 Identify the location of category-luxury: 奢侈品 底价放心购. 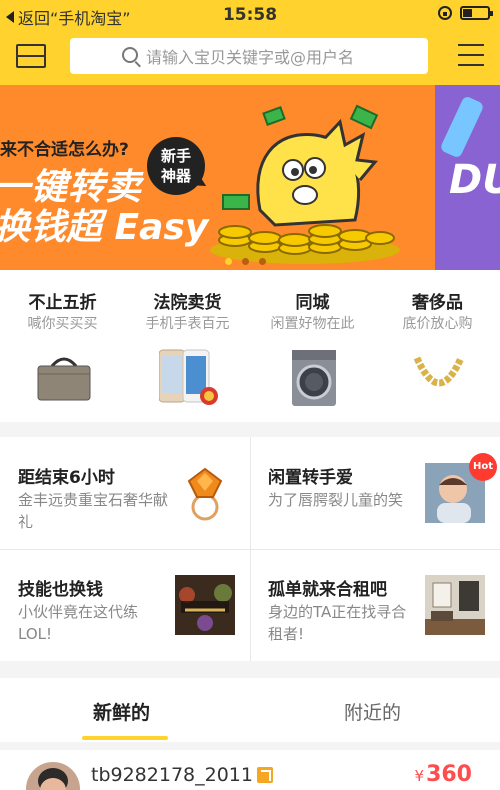
(437, 346).